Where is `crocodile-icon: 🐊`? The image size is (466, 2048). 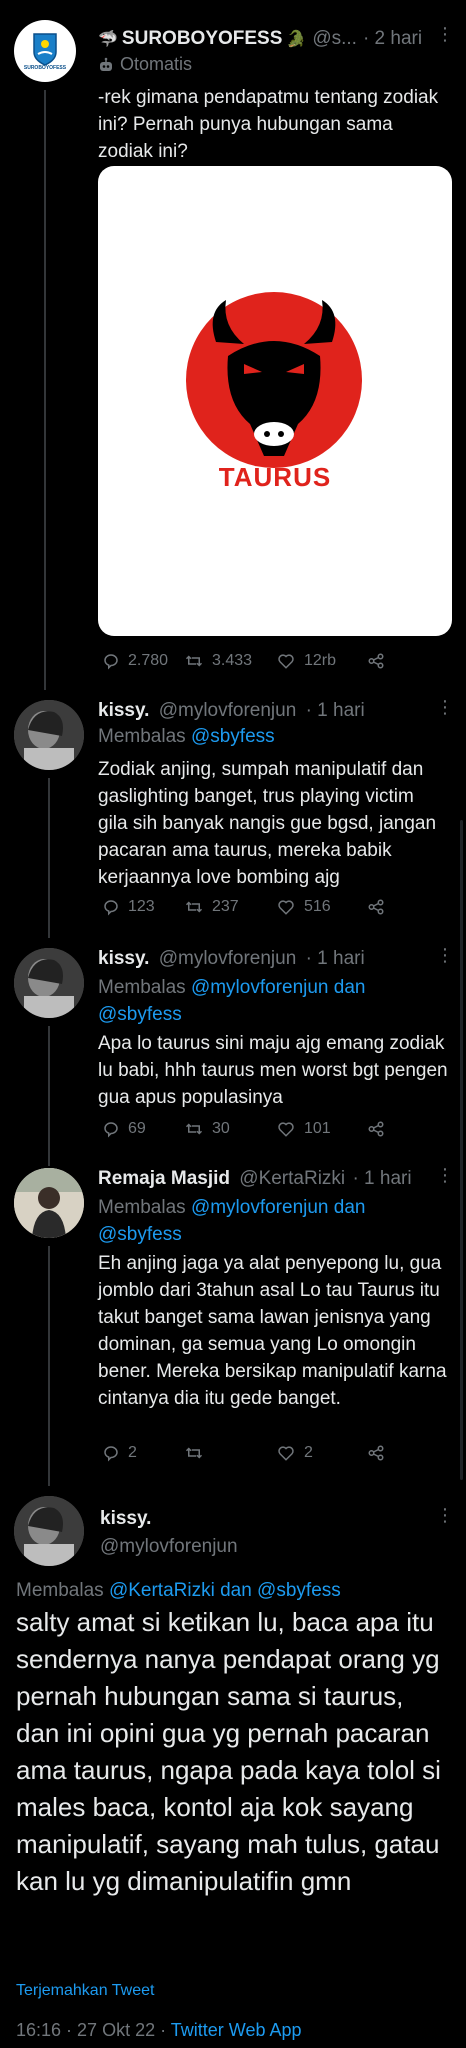 crocodile-icon: 🐊 is located at coordinates (296, 39).